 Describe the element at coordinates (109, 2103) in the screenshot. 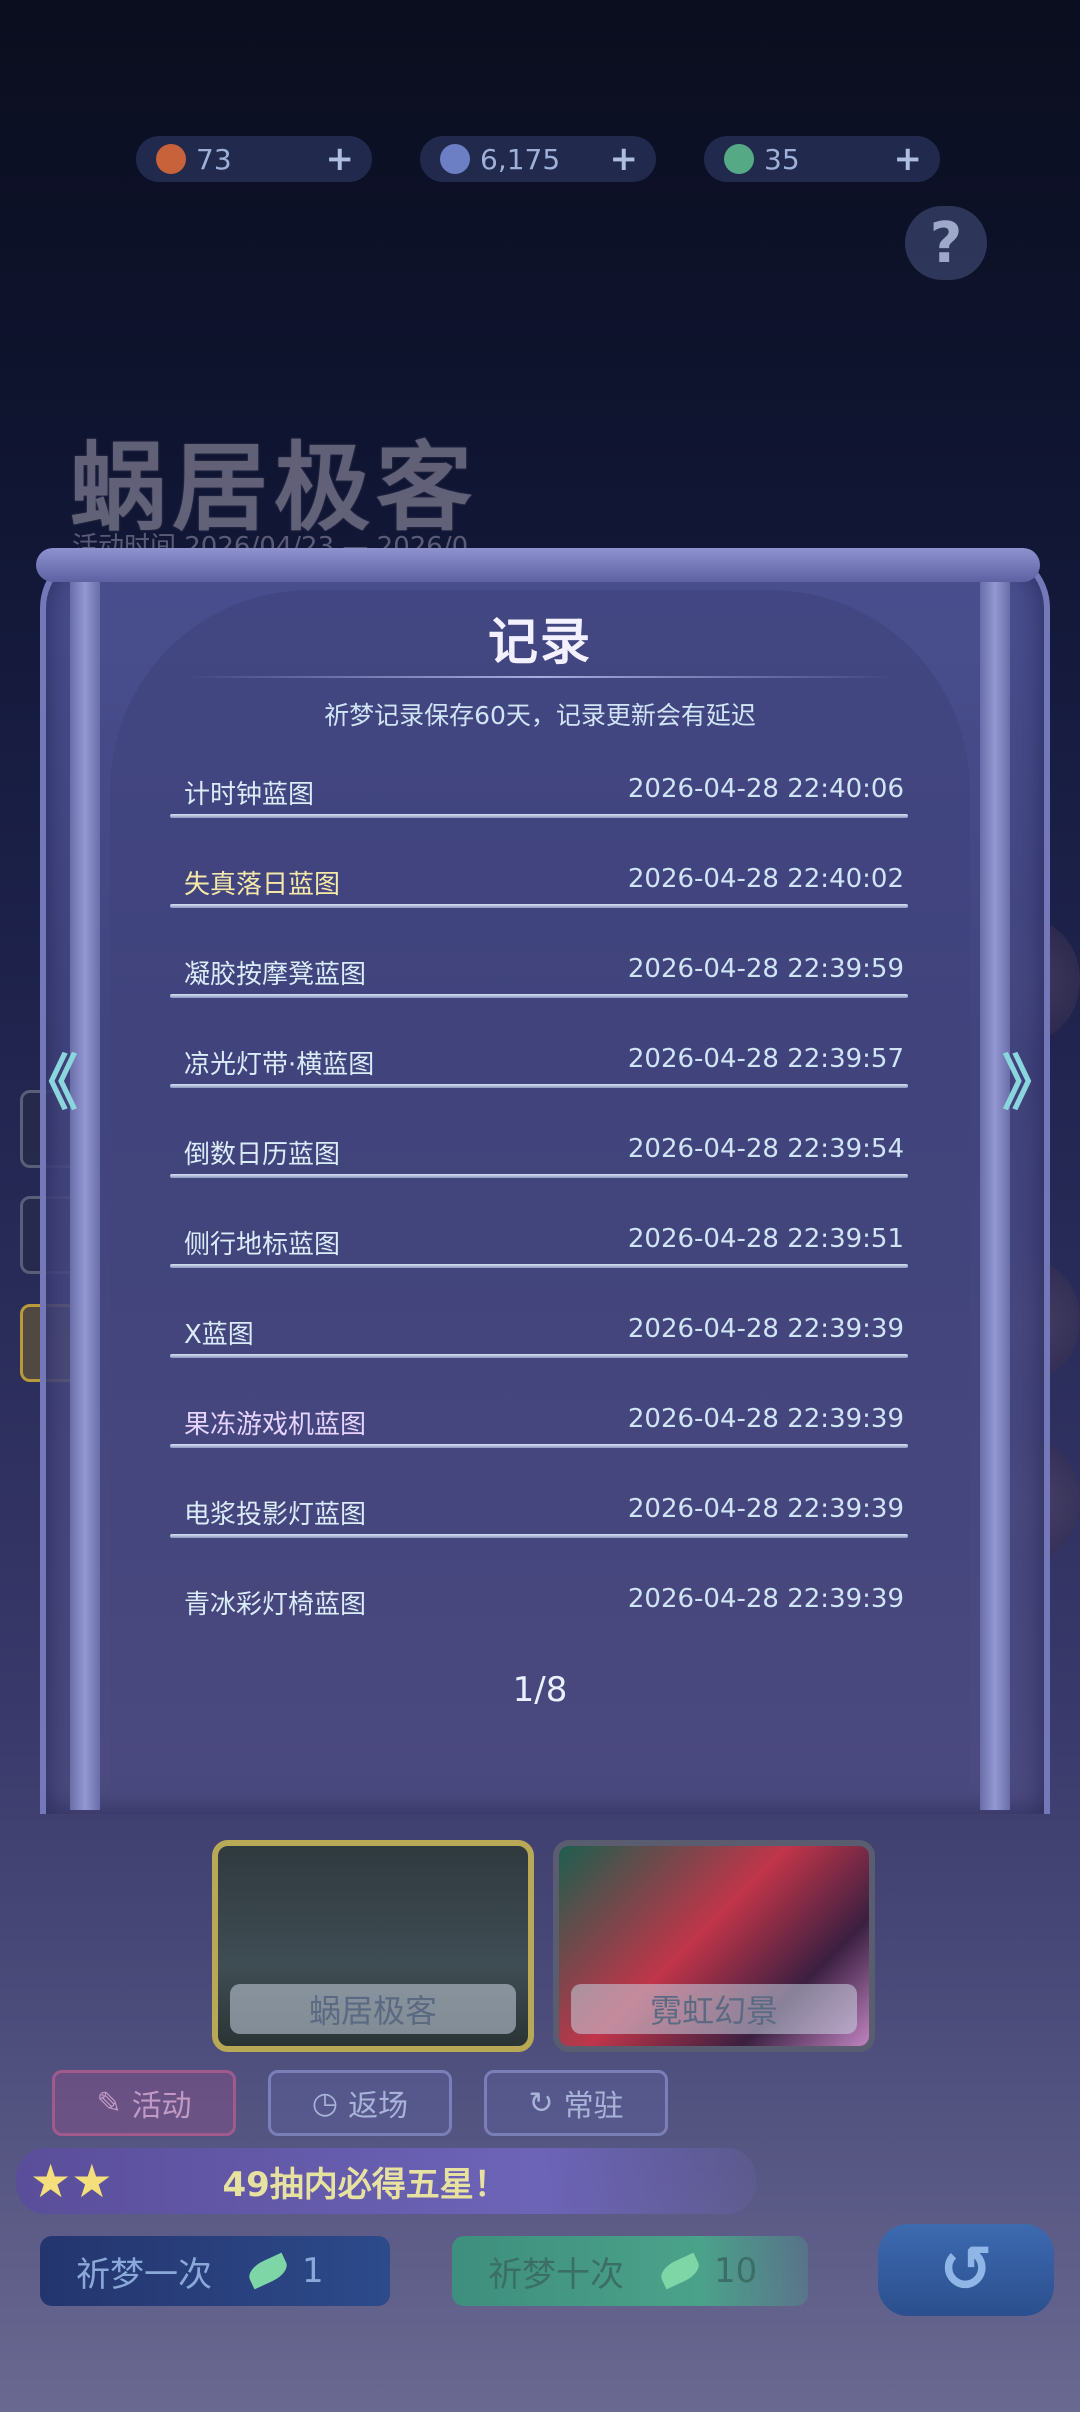

I see `activity-icon: ✎` at that location.